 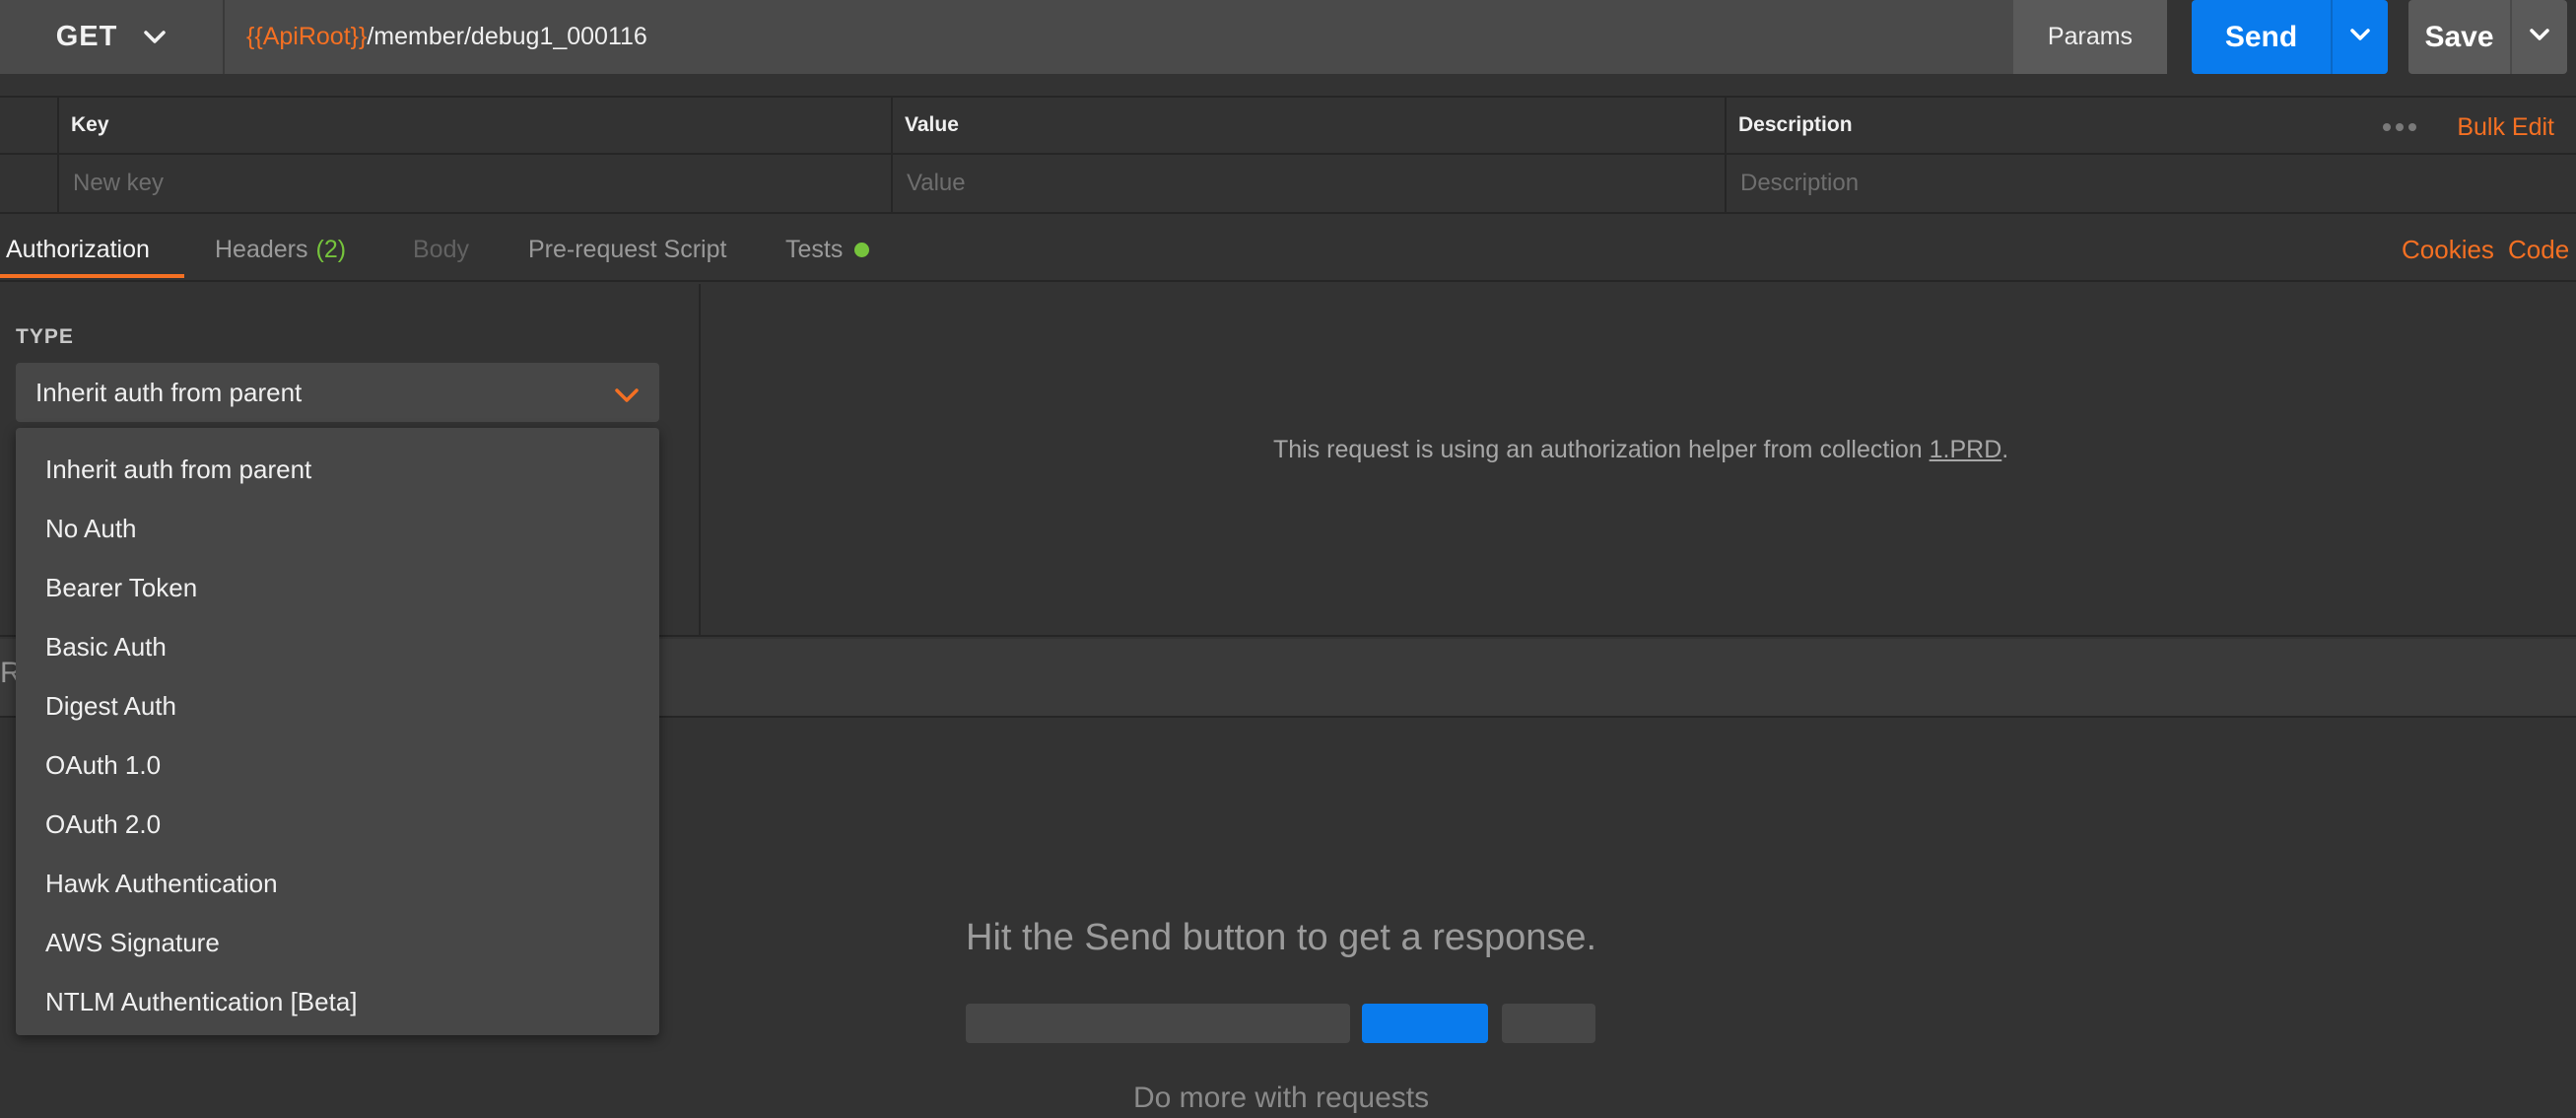 I want to click on tab-label: Tests, so click(x=814, y=249).